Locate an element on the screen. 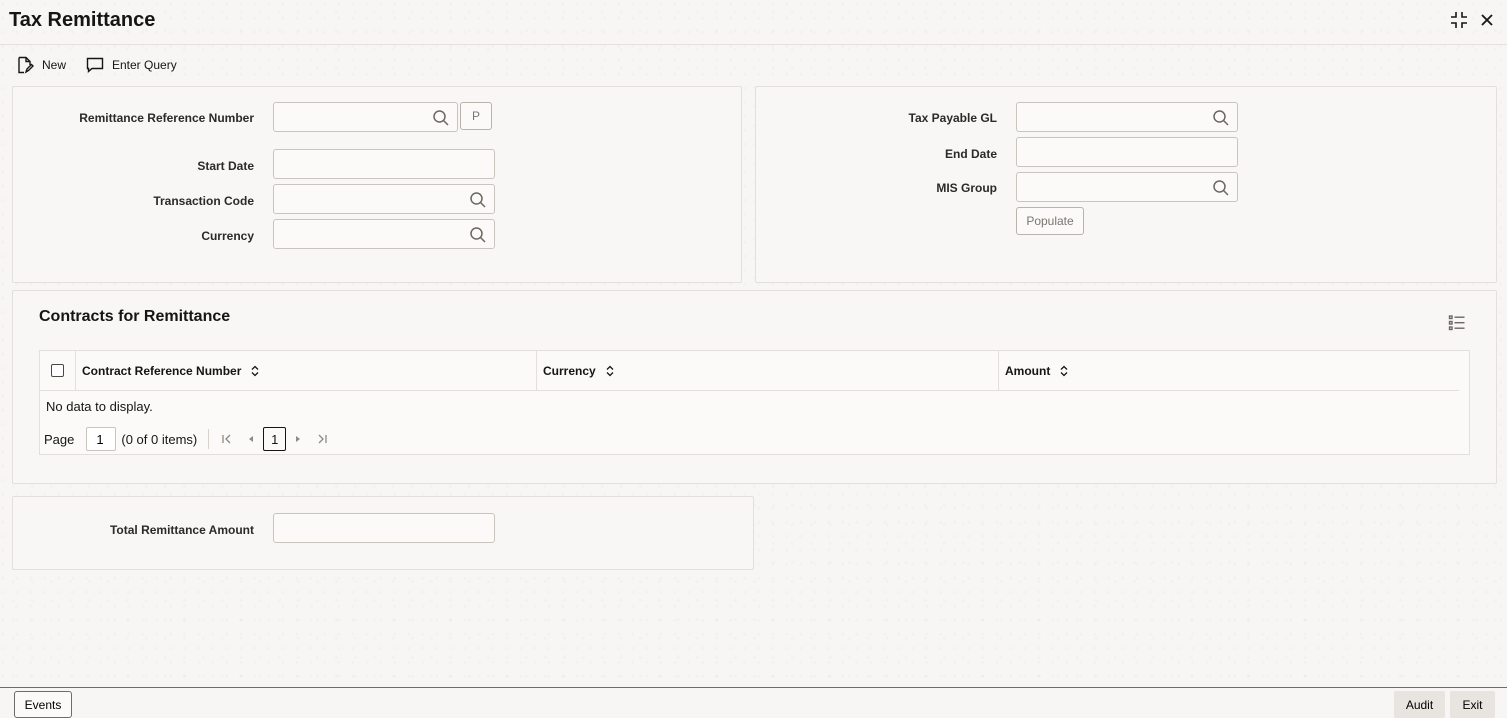  select-all-cell is located at coordinates (58, 370).